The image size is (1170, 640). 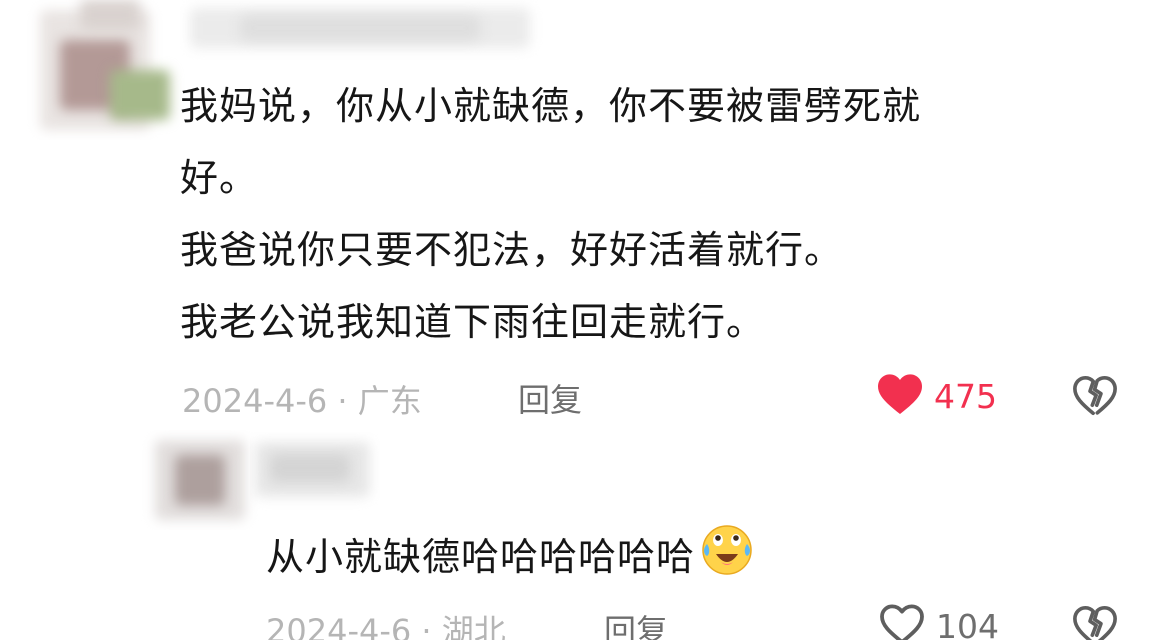 What do you see at coordinates (219, 178) in the screenshot?
I see `comment-line: 好。` at bounding box center [219, 178].